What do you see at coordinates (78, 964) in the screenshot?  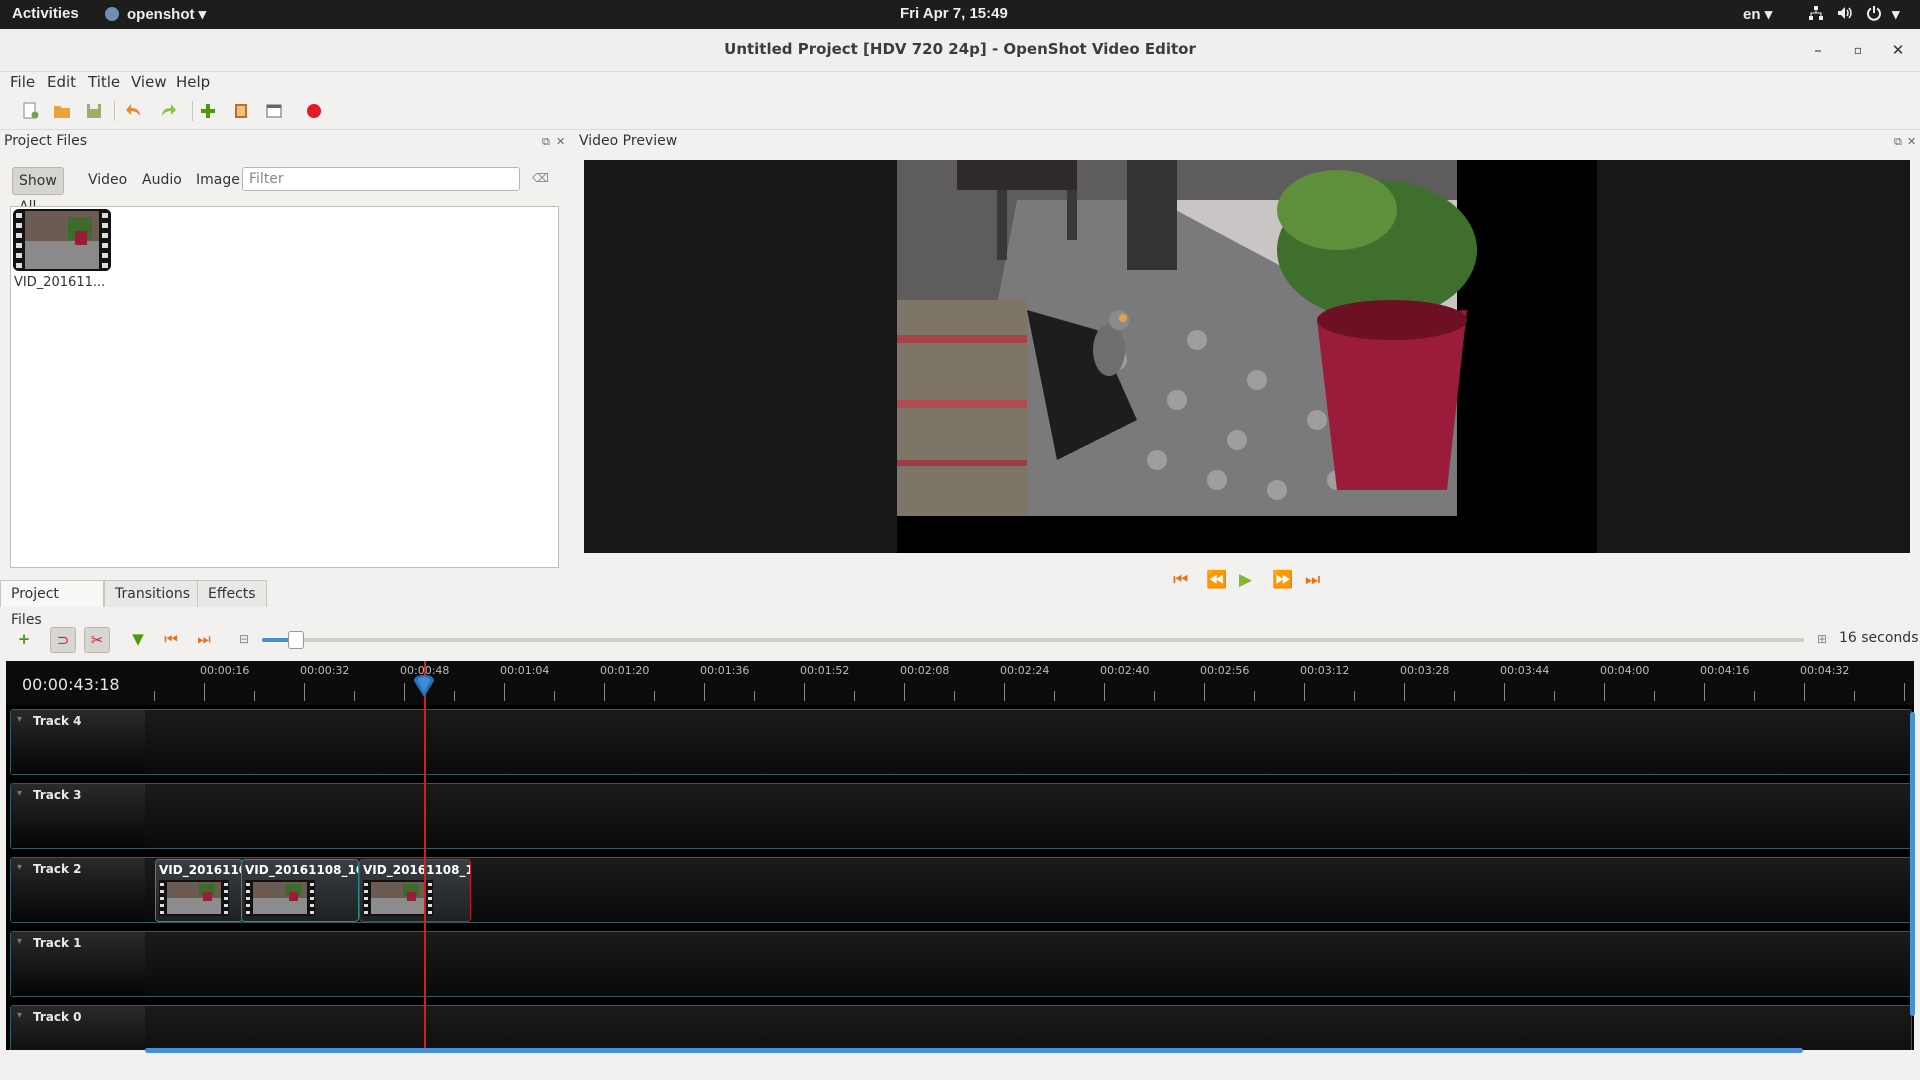 I see `track-header: ▾ Track 1` at bounding box center [78, 964].